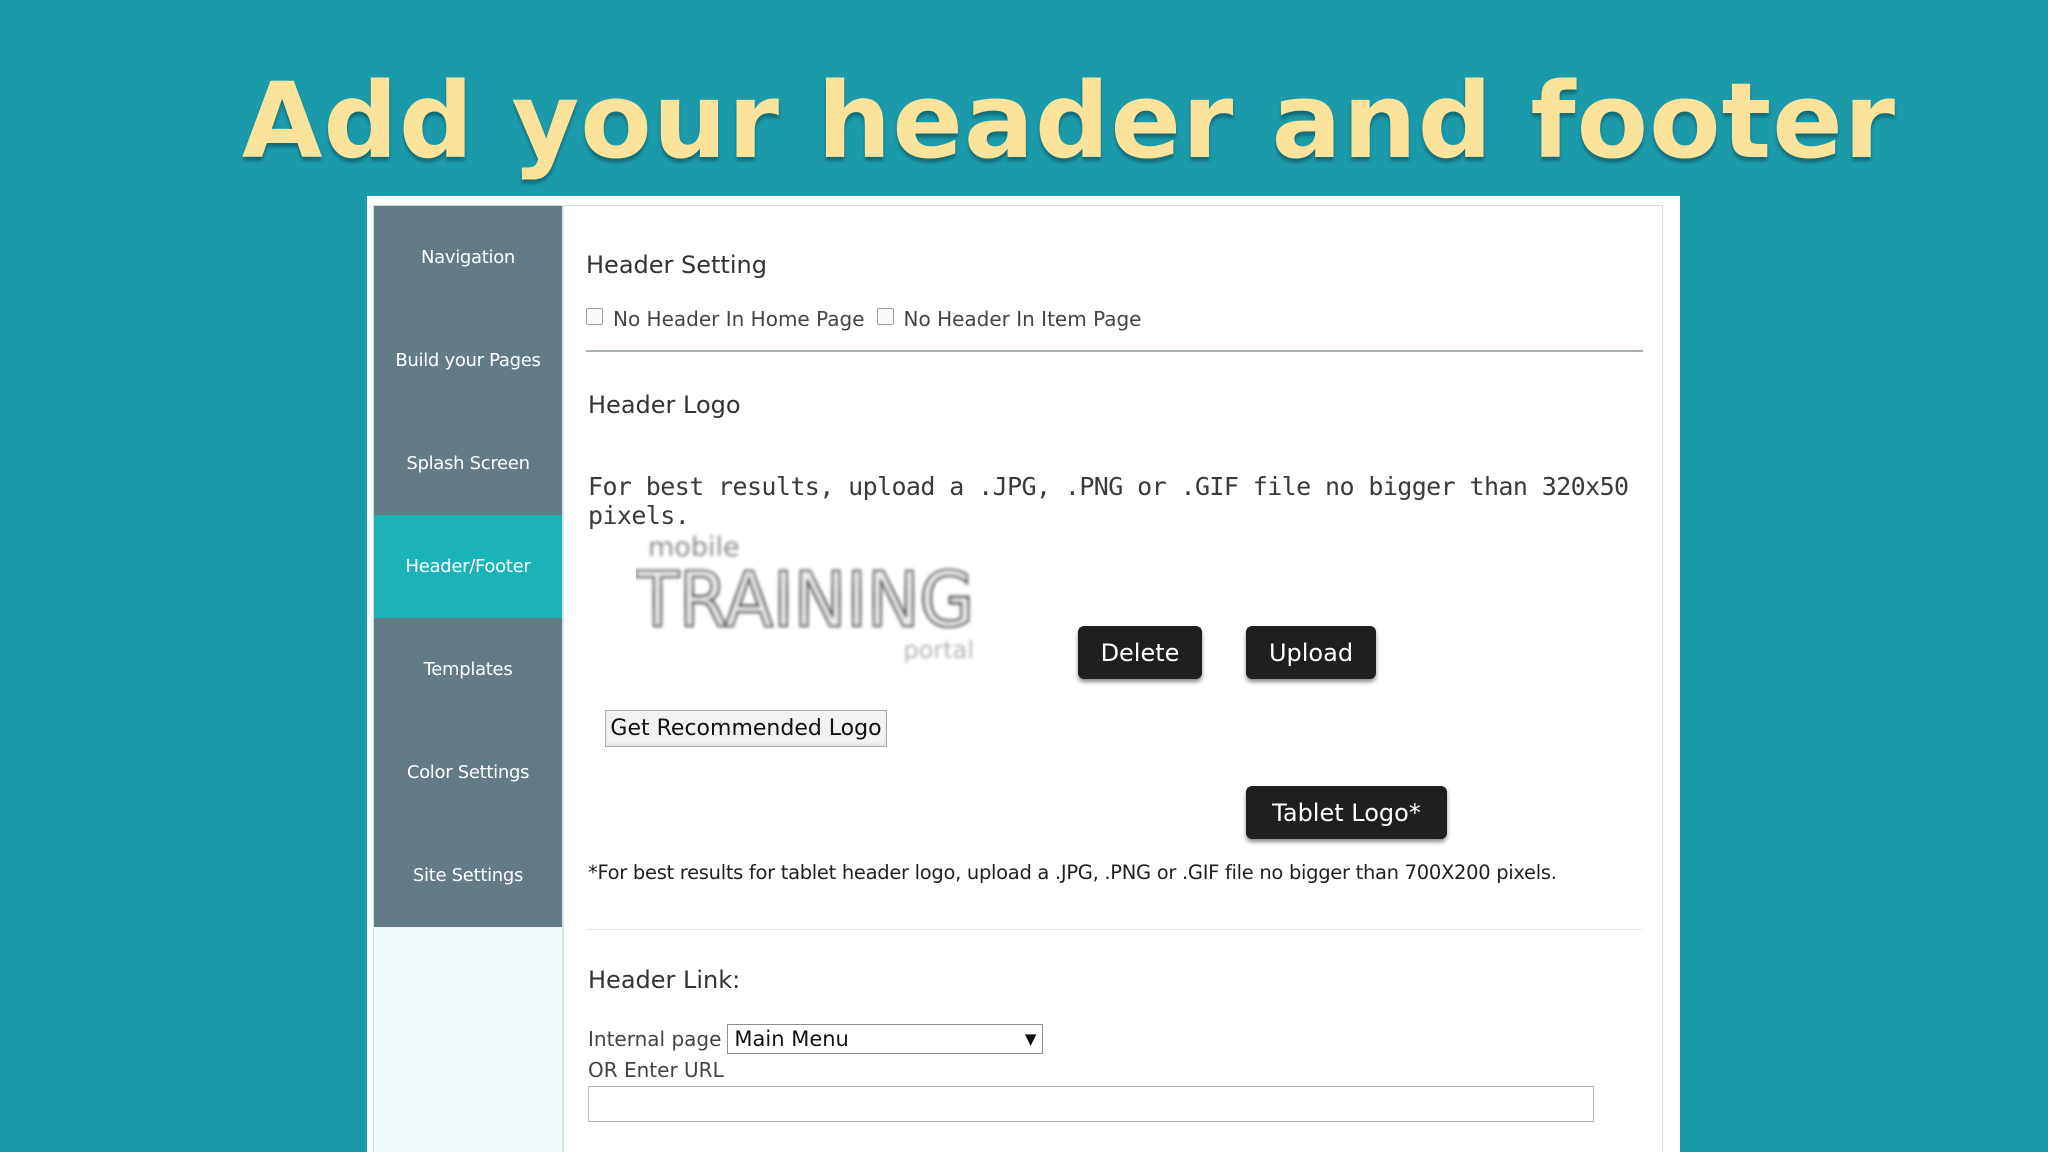 Image resolution: width=2048 pixels, height=1152 pixels. What do you see at coordinates (468, 875) in the screenshot?
I see `sidebar-item-site-settings: Site Settings` at bounding box center [468, 875].